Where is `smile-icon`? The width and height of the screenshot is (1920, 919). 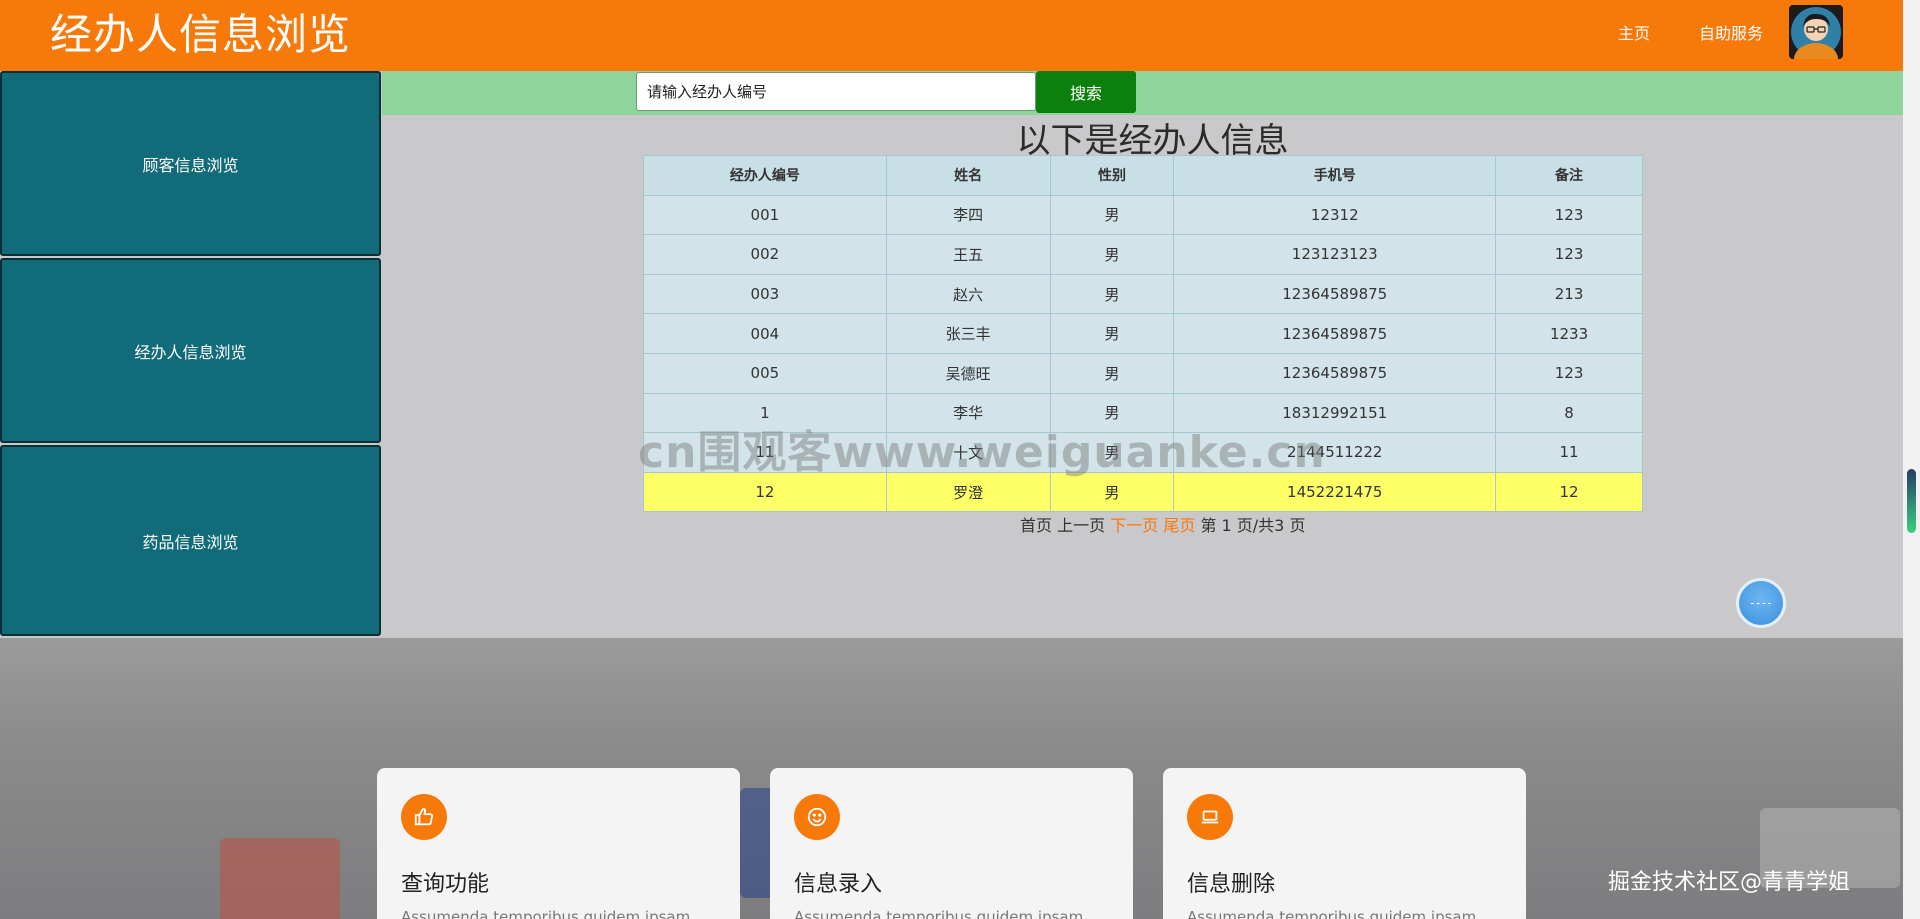
smile-icon is located at coordinates (817, 817).